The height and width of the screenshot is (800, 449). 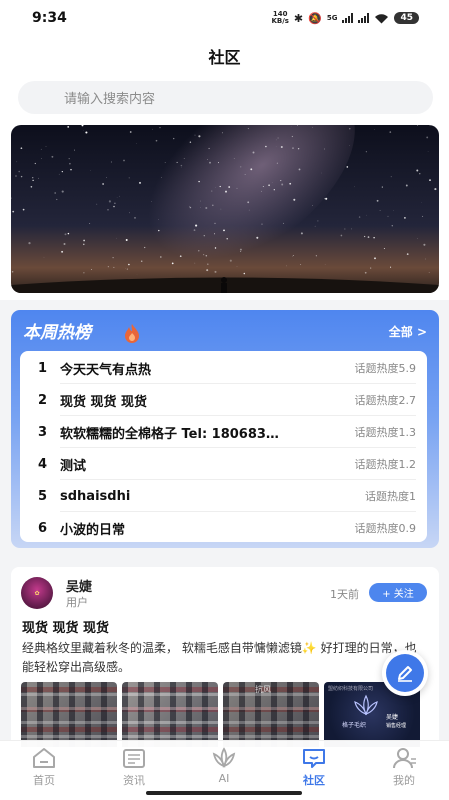 What do you see at coordinates (396, 726) in the screenshot?
I see `image-caption: 销售经理` at bounding box center [396, 726].